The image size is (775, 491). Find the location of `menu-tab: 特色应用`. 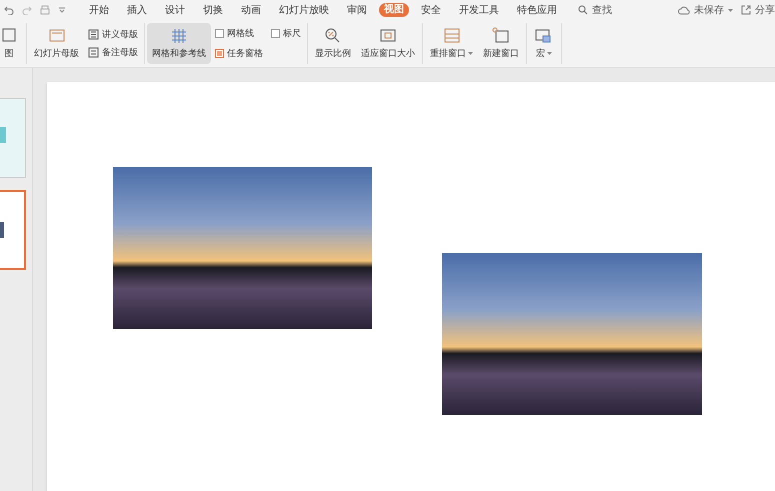

menu-tab: 特色应用 is located at coordinates (537, 10).